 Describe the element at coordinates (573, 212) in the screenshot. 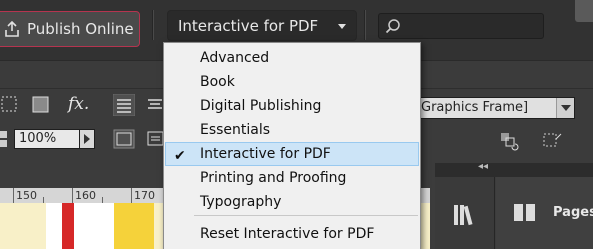

I see `pages-panel-label: Pages` at that location.